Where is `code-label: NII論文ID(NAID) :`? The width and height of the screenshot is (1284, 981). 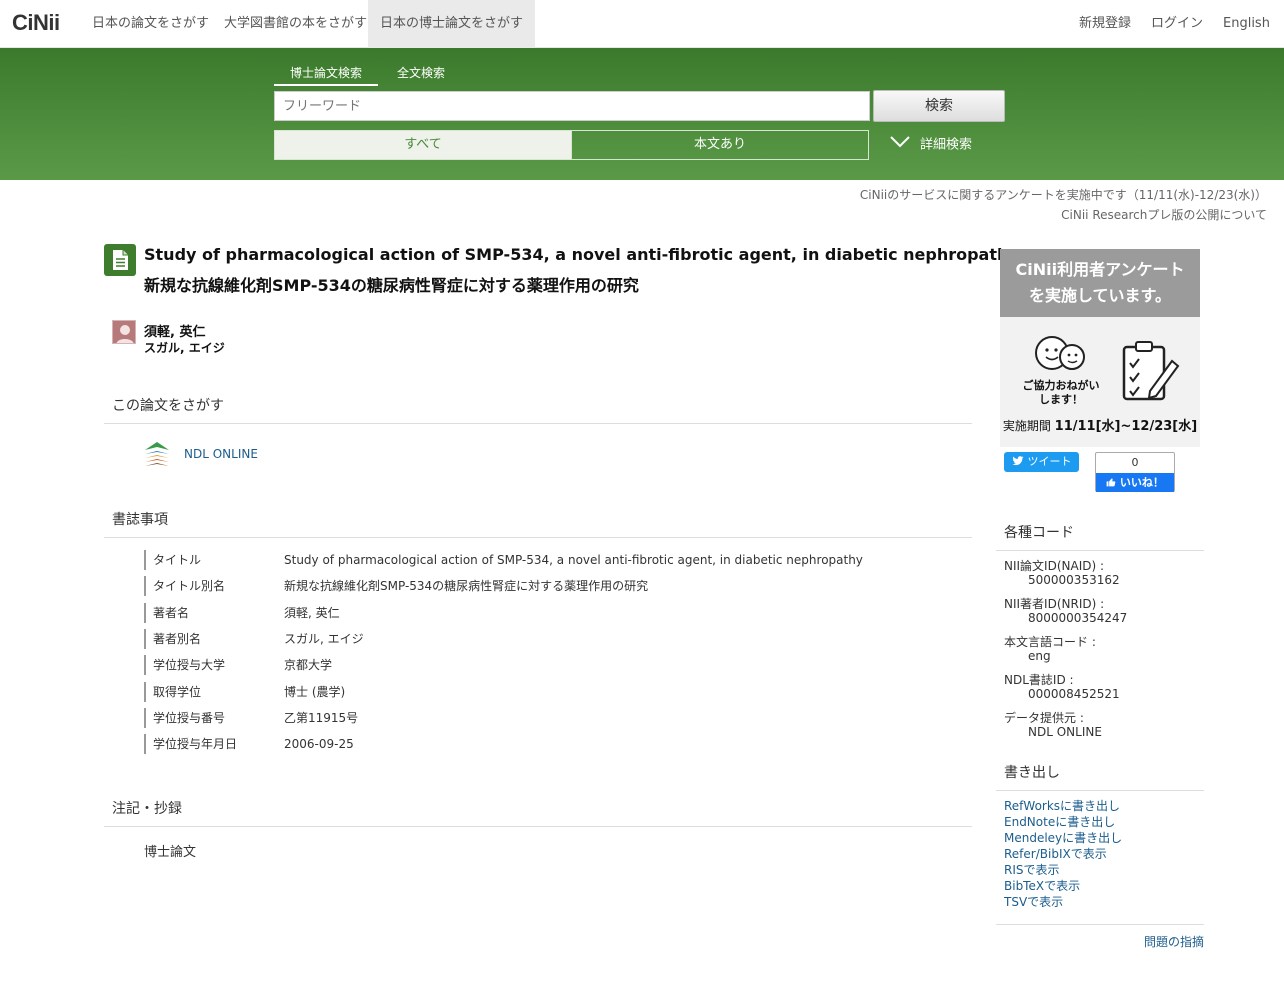
code-label: NII論文ID(NAID) : is located at coordinates (1054, 566).